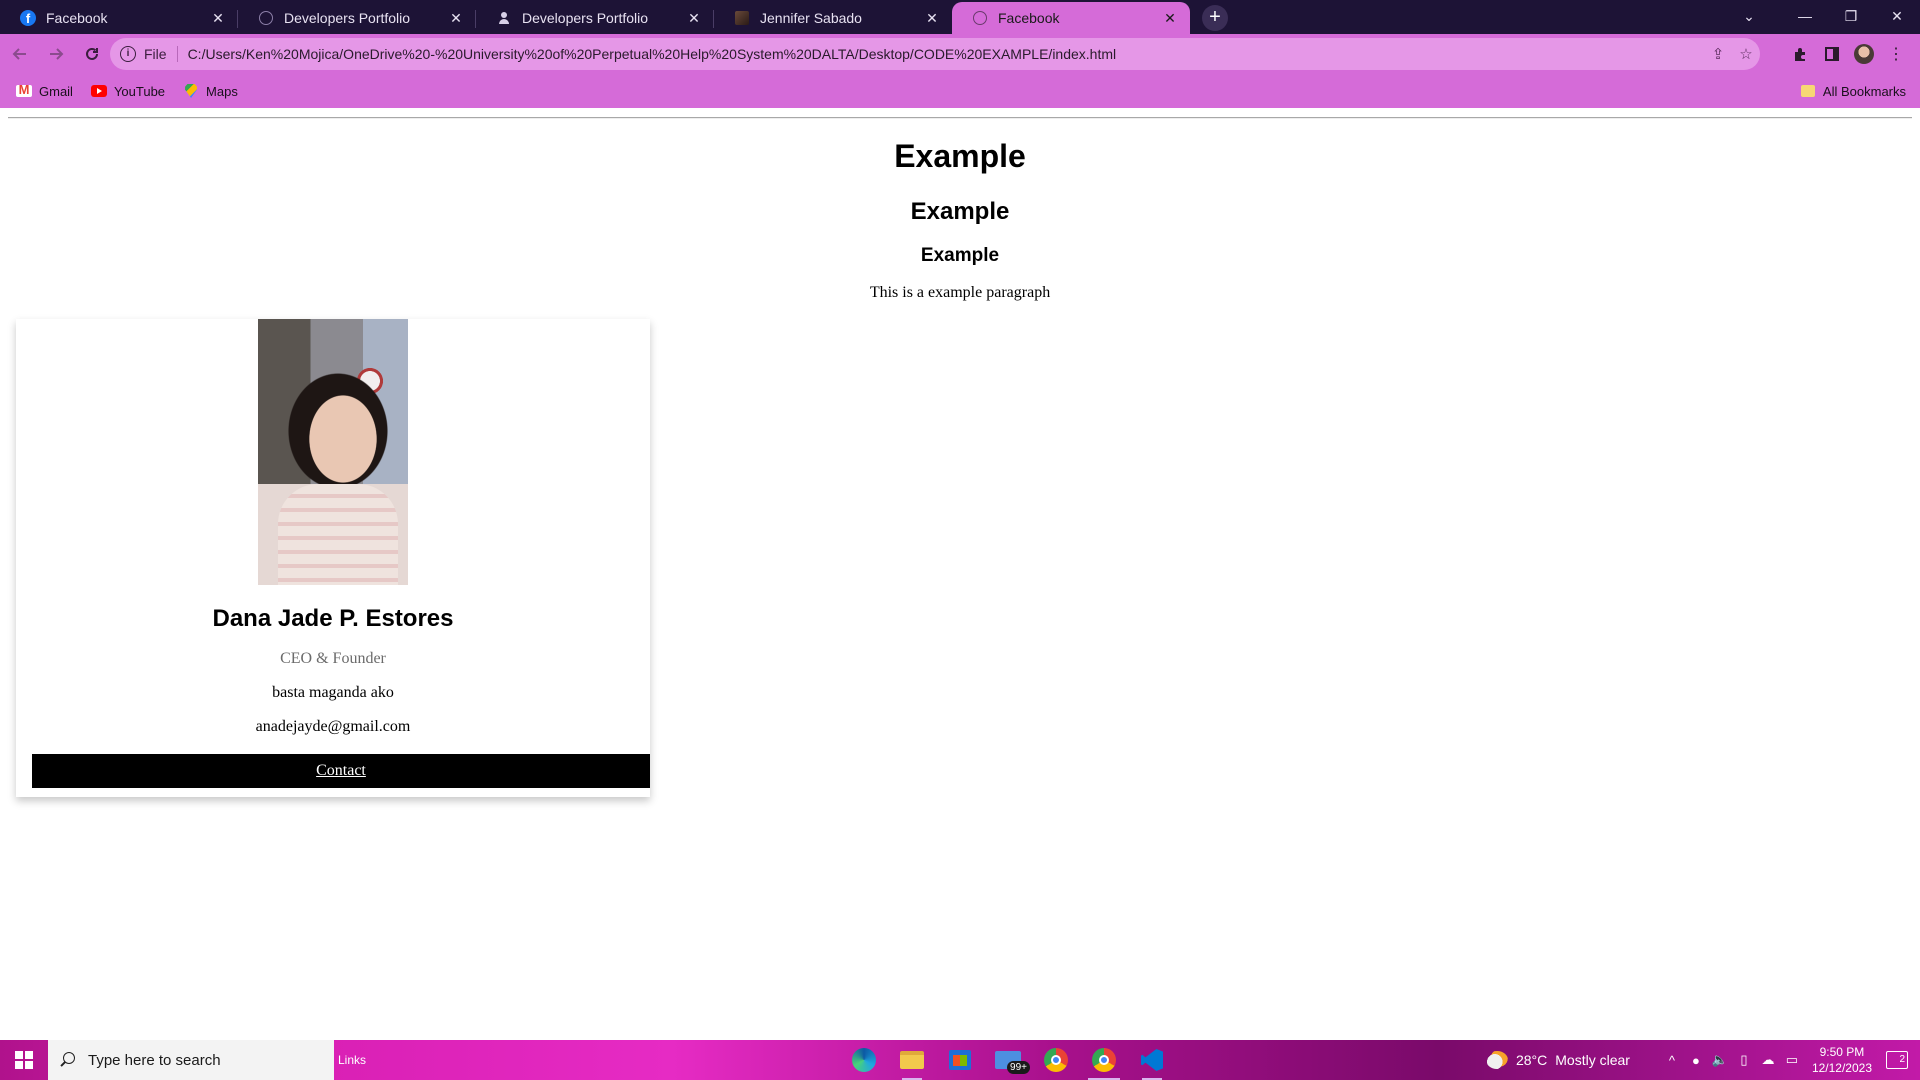  I want to click on forward-button, so click(56, 54).